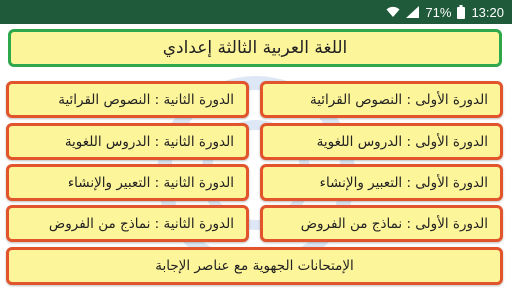 This screenshot has height=288, width=512. What do you see at coordinates (413, 12) in the screenshot?
I see `signal-icon` at bounding box center [413, 12].